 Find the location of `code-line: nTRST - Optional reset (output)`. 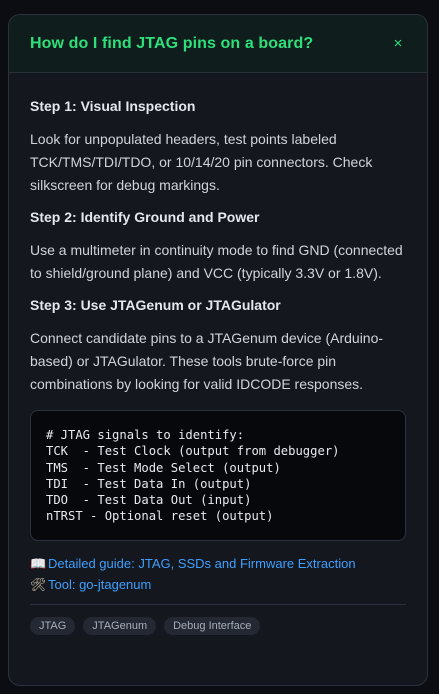

code-line: nTRST - Optional reset (output) is located at coordinates (160, 516).